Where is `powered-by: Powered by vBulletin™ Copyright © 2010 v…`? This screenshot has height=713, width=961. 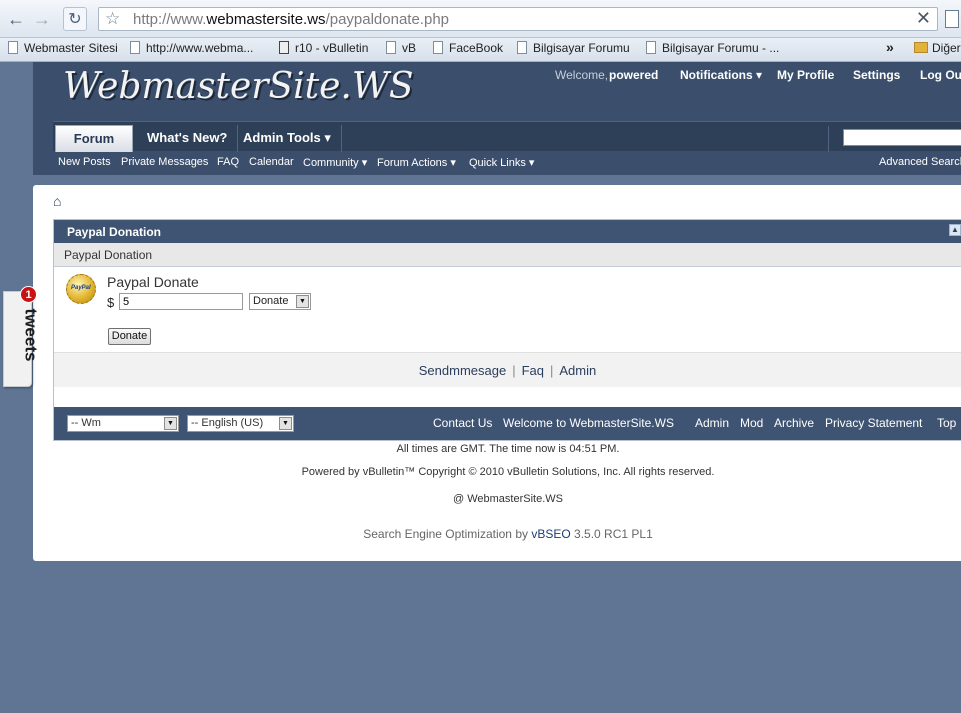 powered-by: Powered by vBulletin™ Copyright © 2010 v… is located at coordinates (508, 472).